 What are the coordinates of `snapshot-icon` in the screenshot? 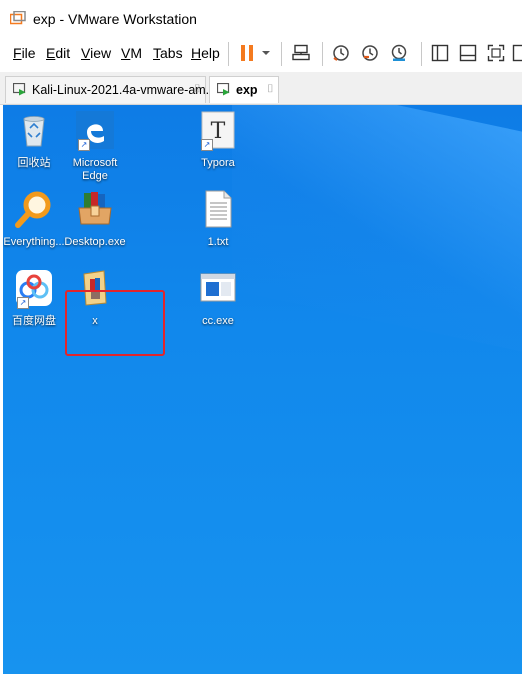 It's located at (341, 53).